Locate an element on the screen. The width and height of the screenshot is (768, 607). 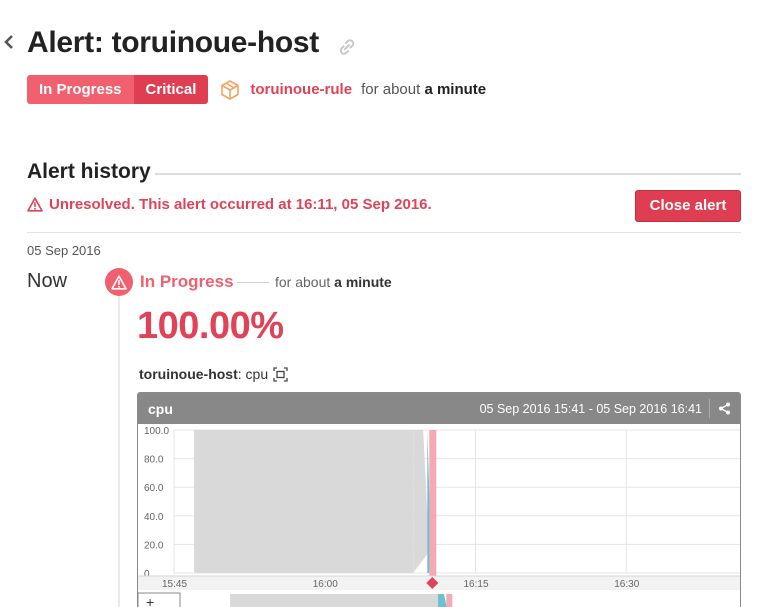
history-divider is located at coordinates (384, 232).